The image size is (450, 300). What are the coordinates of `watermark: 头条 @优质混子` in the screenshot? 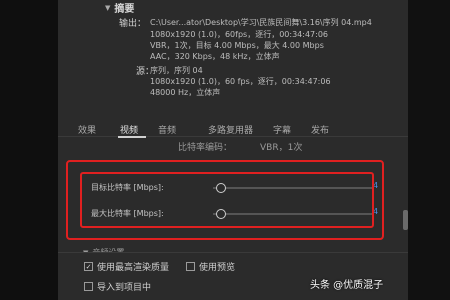 It's located at (347, 285).